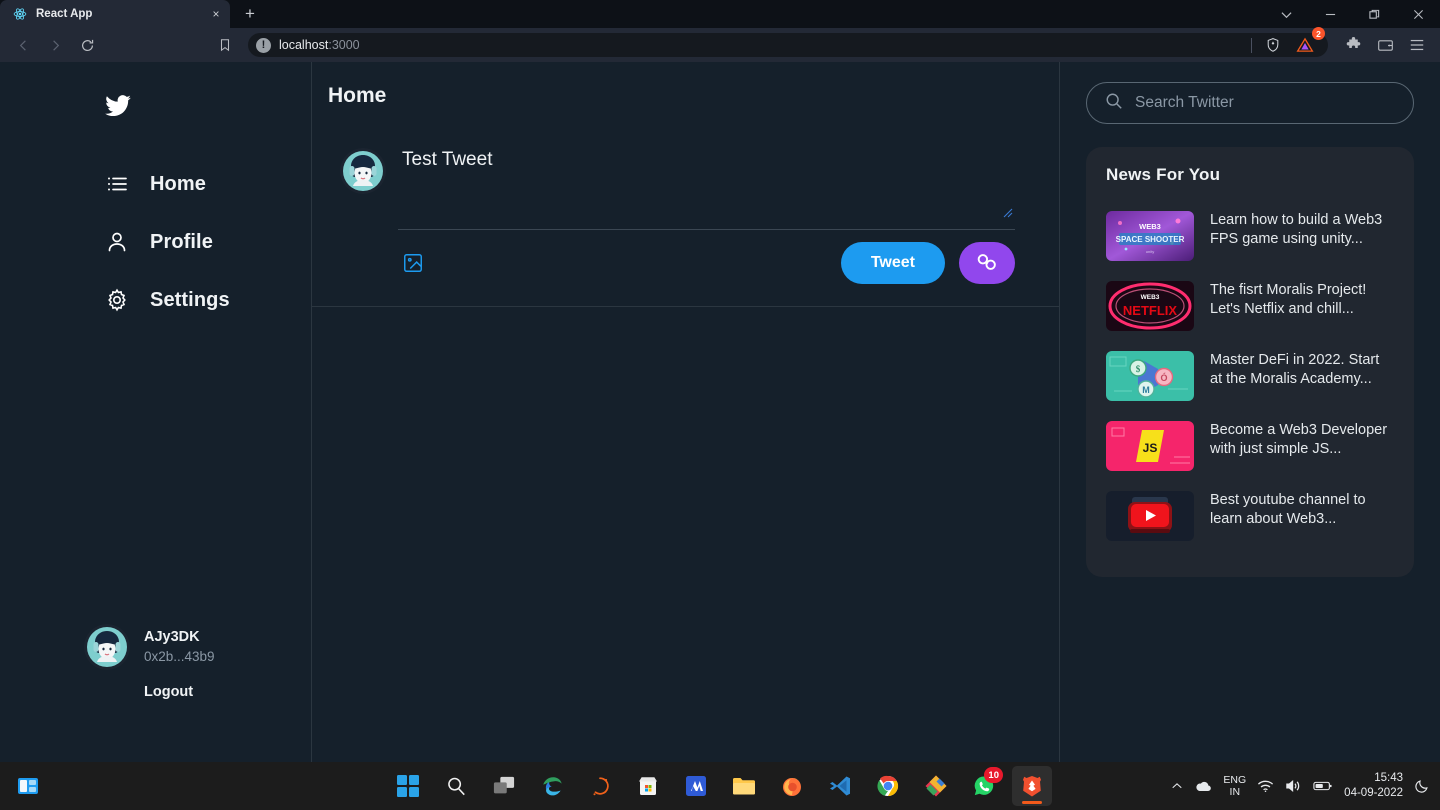 The image size is (1440, 810). I want to click on svg-text: SPACE SHOOTER, so click(1150, 239).